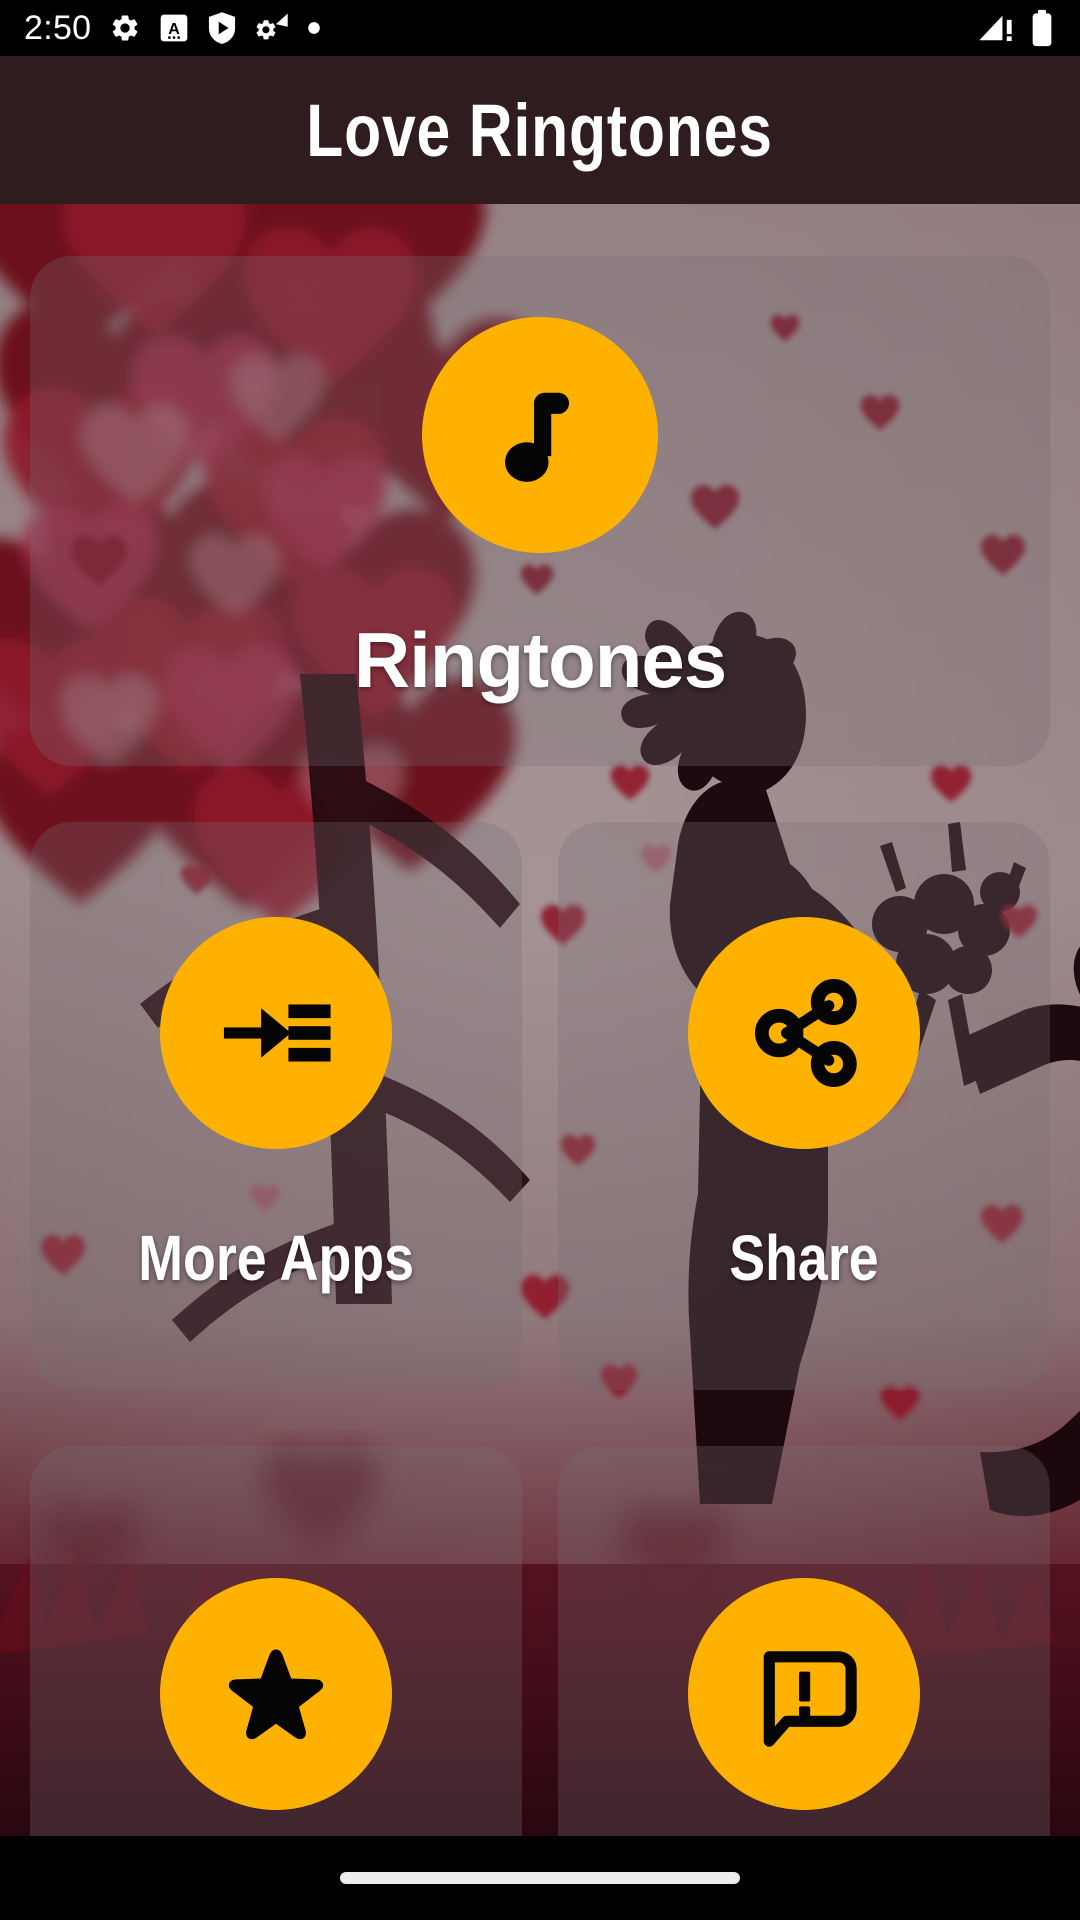 The image size is (1080, 1920). I want to click on menu-tile-label-ringtones: Ringtones, so click(540, 659).